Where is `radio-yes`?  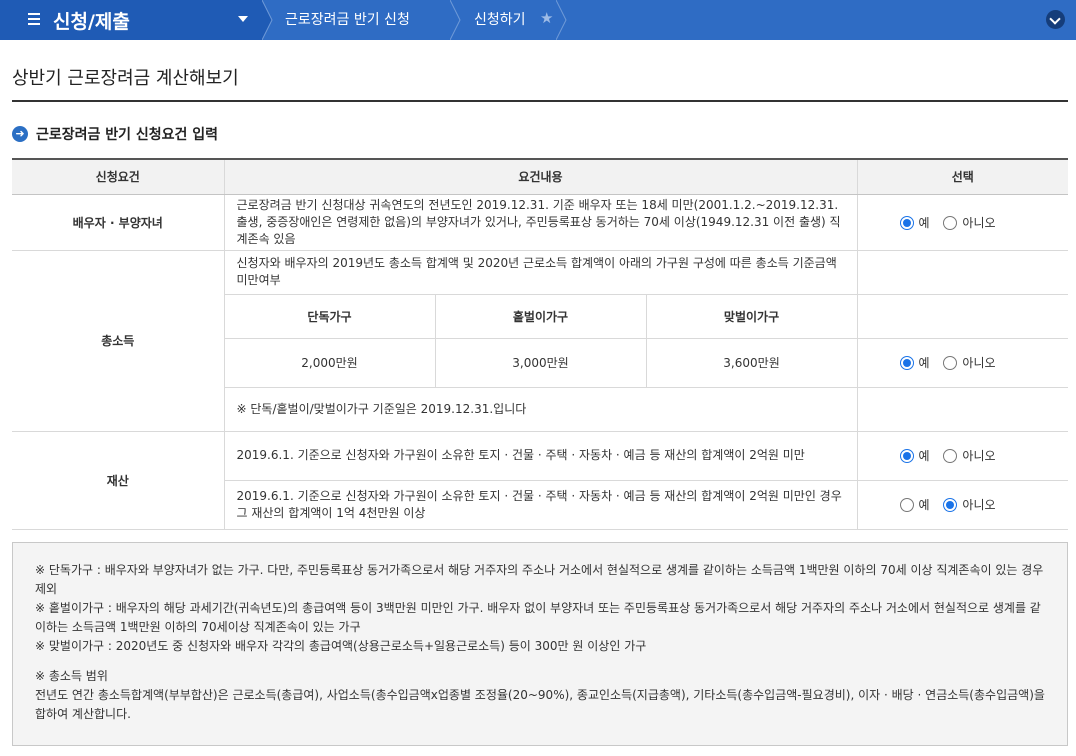 radio-yes is located at coordinates (906, 505).